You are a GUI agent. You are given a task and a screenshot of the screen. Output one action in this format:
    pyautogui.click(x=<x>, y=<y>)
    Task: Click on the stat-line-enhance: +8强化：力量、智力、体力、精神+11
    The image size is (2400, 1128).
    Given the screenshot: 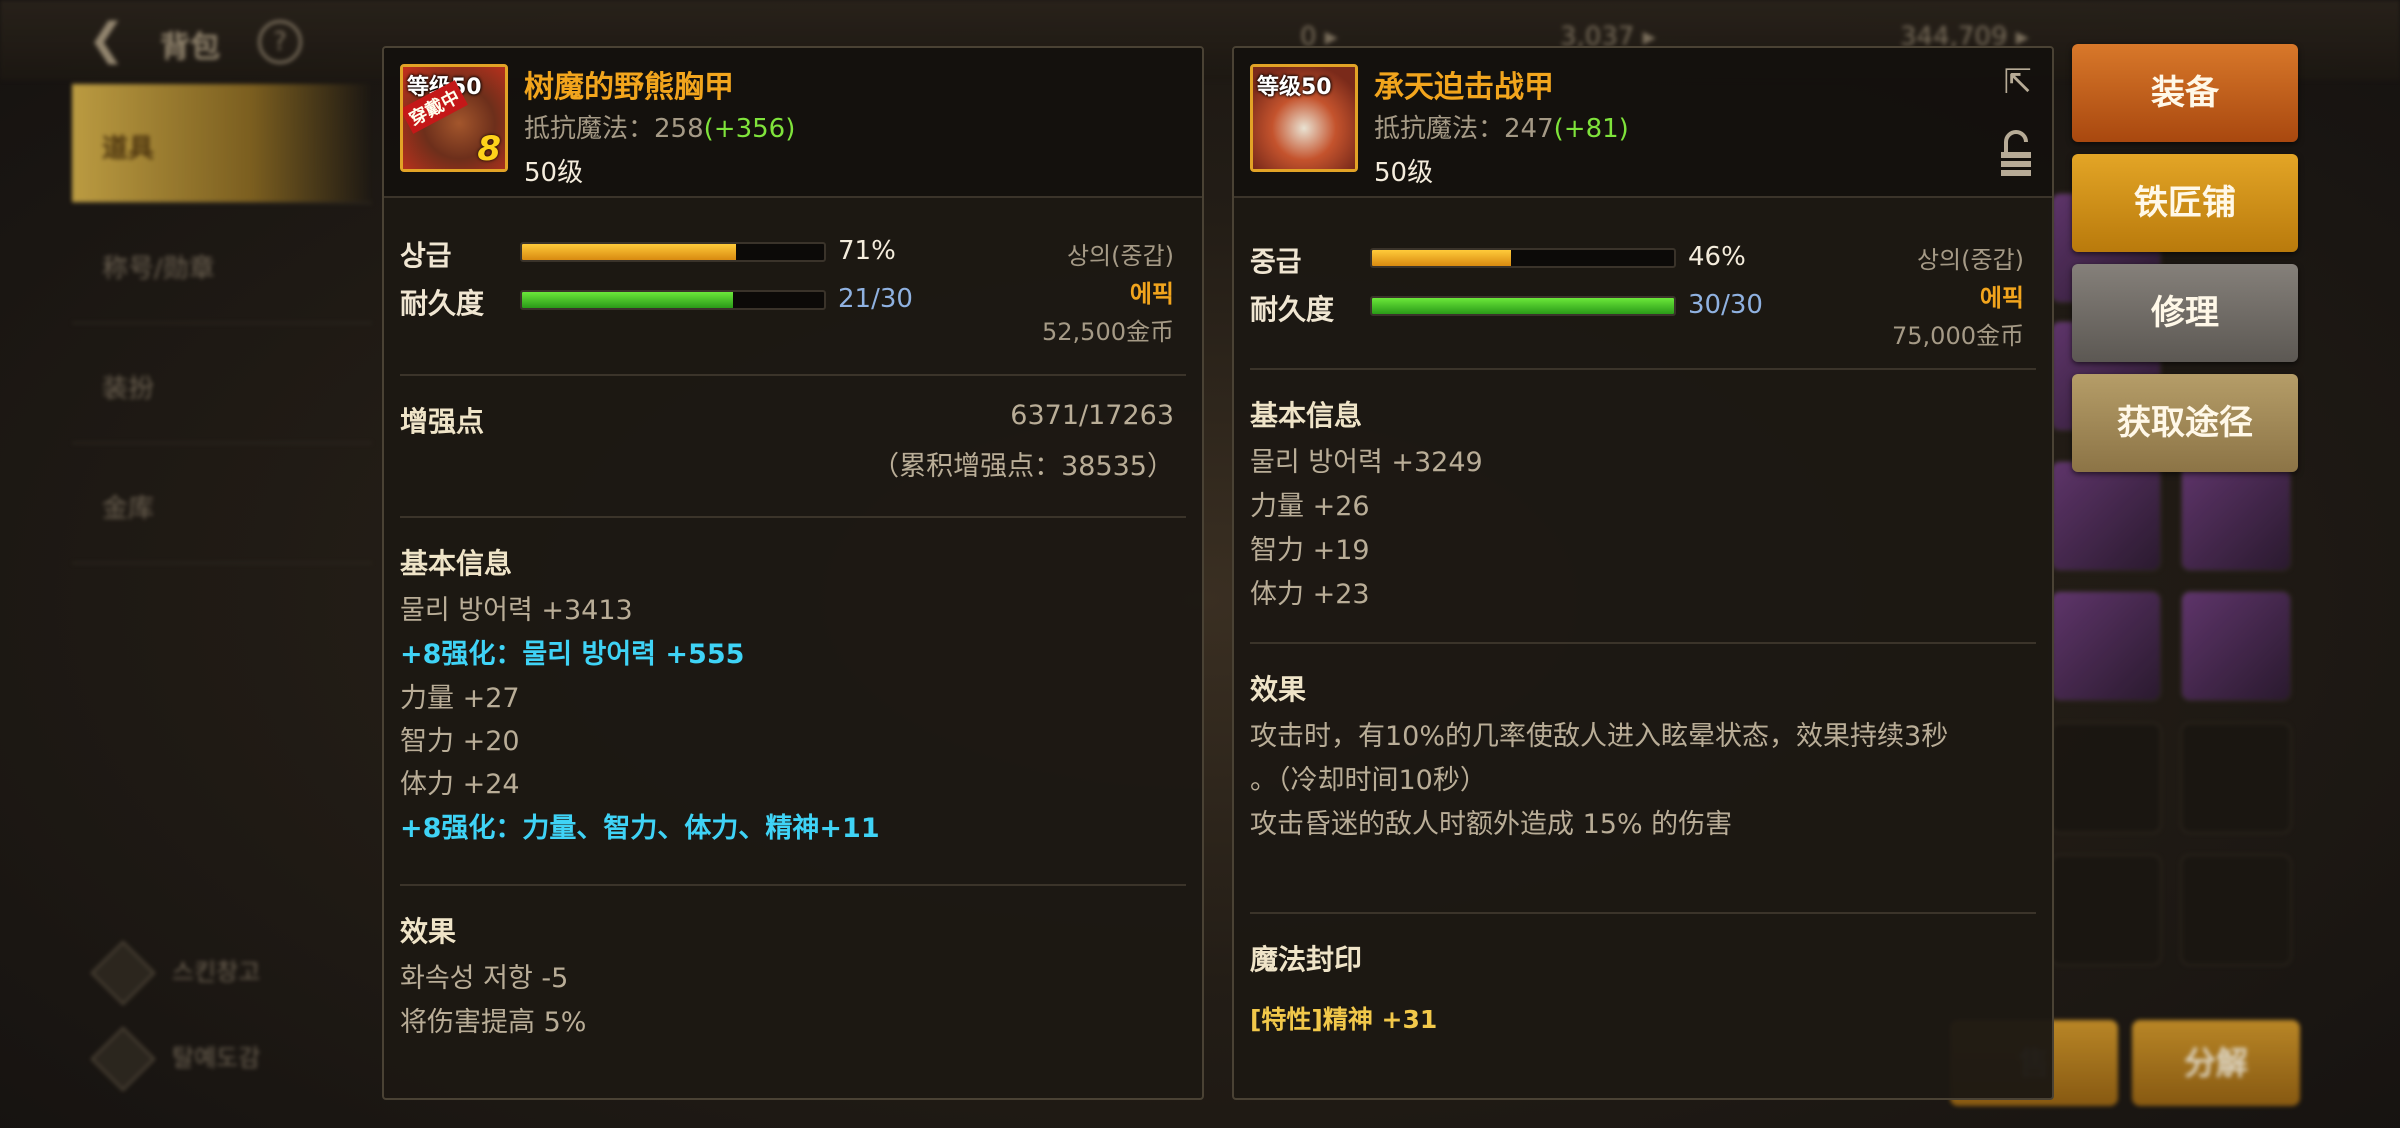 What is the action you would take?
    pyautogui.click(x=640, y=828)
    